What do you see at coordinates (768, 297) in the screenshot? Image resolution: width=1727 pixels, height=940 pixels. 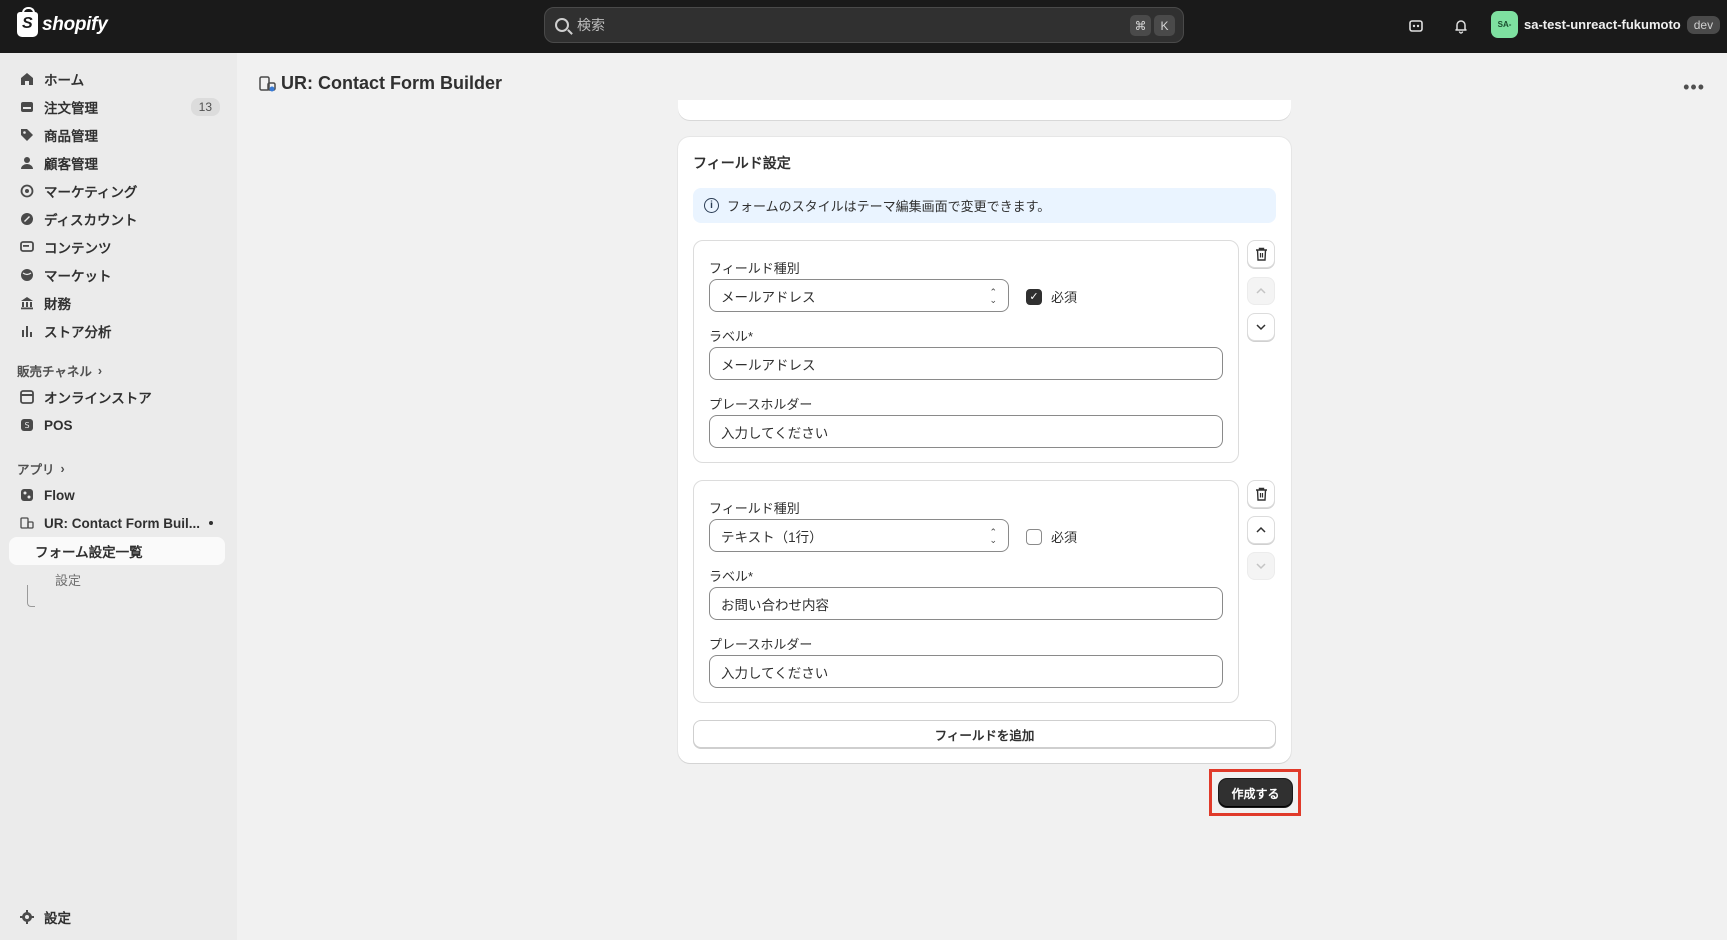 I see `field-type-value: メールアドレス` at bounding box center [768, 297].